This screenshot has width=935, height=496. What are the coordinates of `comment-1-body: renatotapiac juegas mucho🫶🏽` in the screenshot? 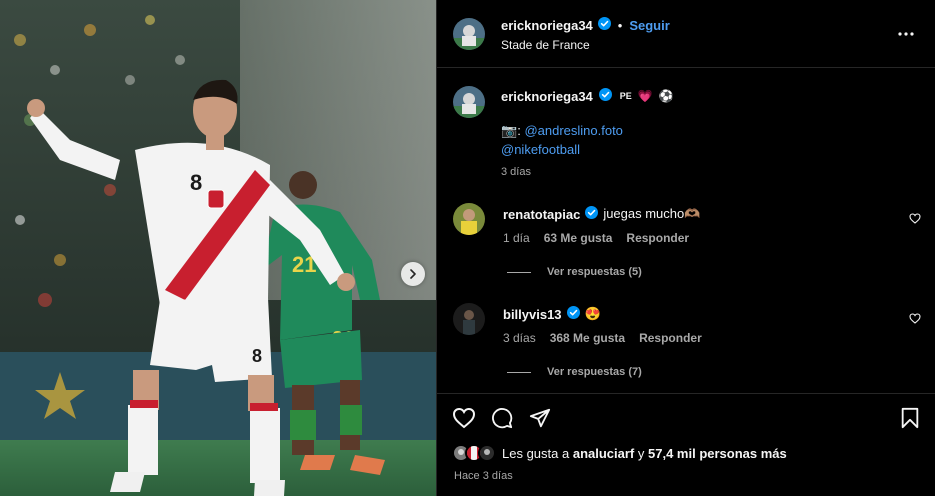 It's located at (601, 214).